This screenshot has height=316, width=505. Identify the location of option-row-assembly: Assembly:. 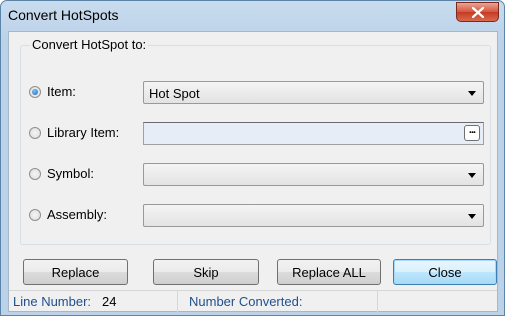
(255, 216).